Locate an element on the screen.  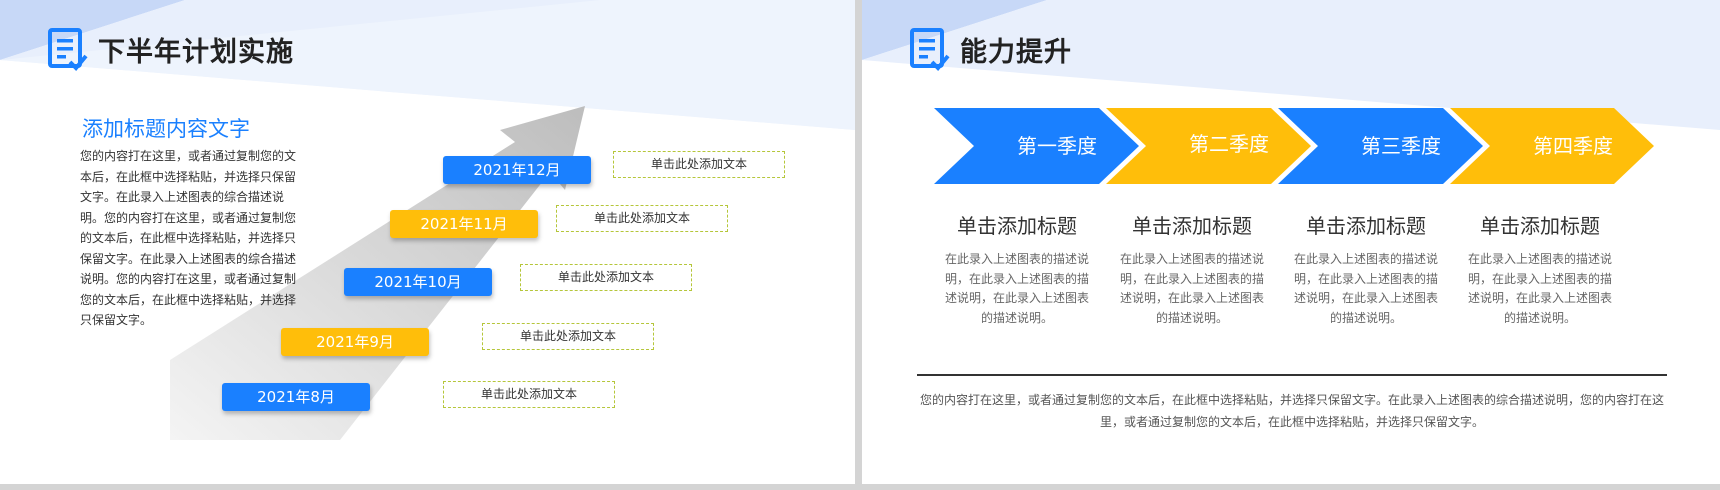
content-sub-heading: 添加标题内容文字 is located at coordinates (166, 128).